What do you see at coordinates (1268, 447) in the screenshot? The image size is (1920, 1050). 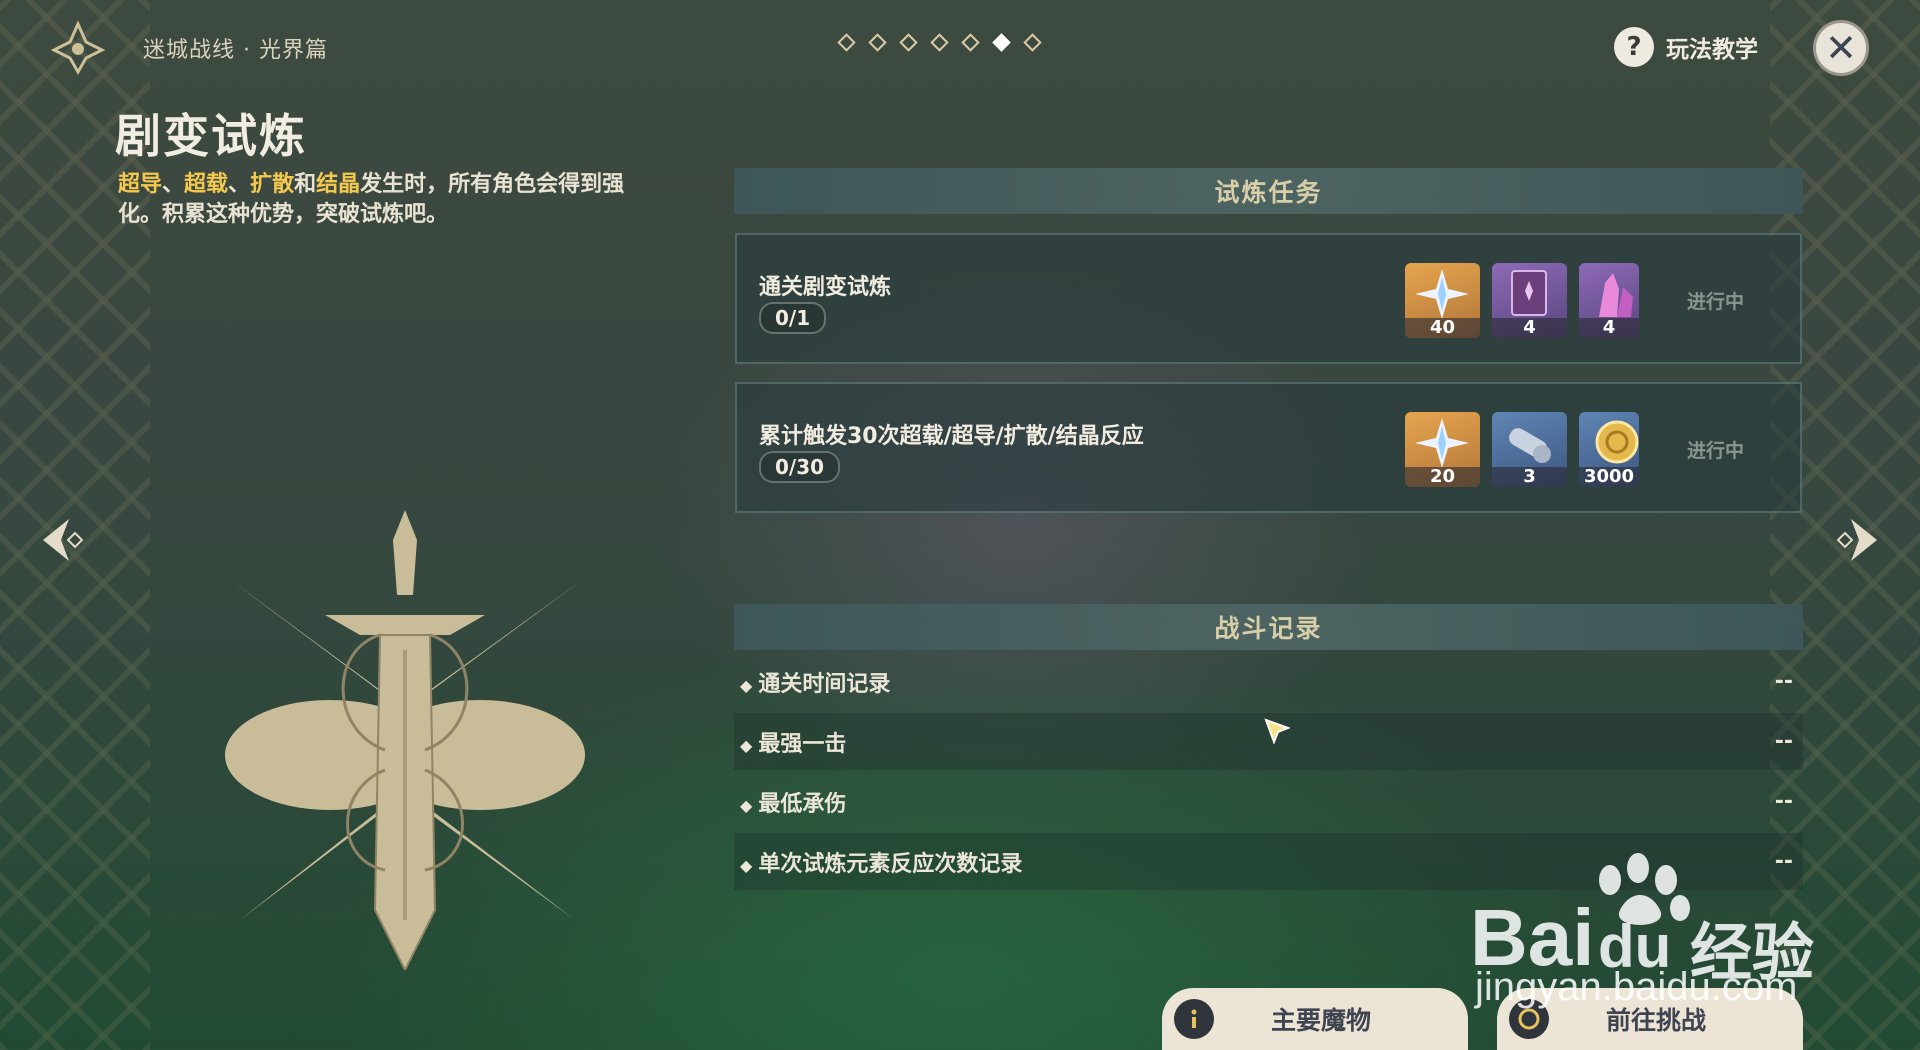 I see `task-row: 累计触发30次超载/超导/扩散/结晶反应 0/30 20 3 3000 进行中` at bounding box center [1268, 447].